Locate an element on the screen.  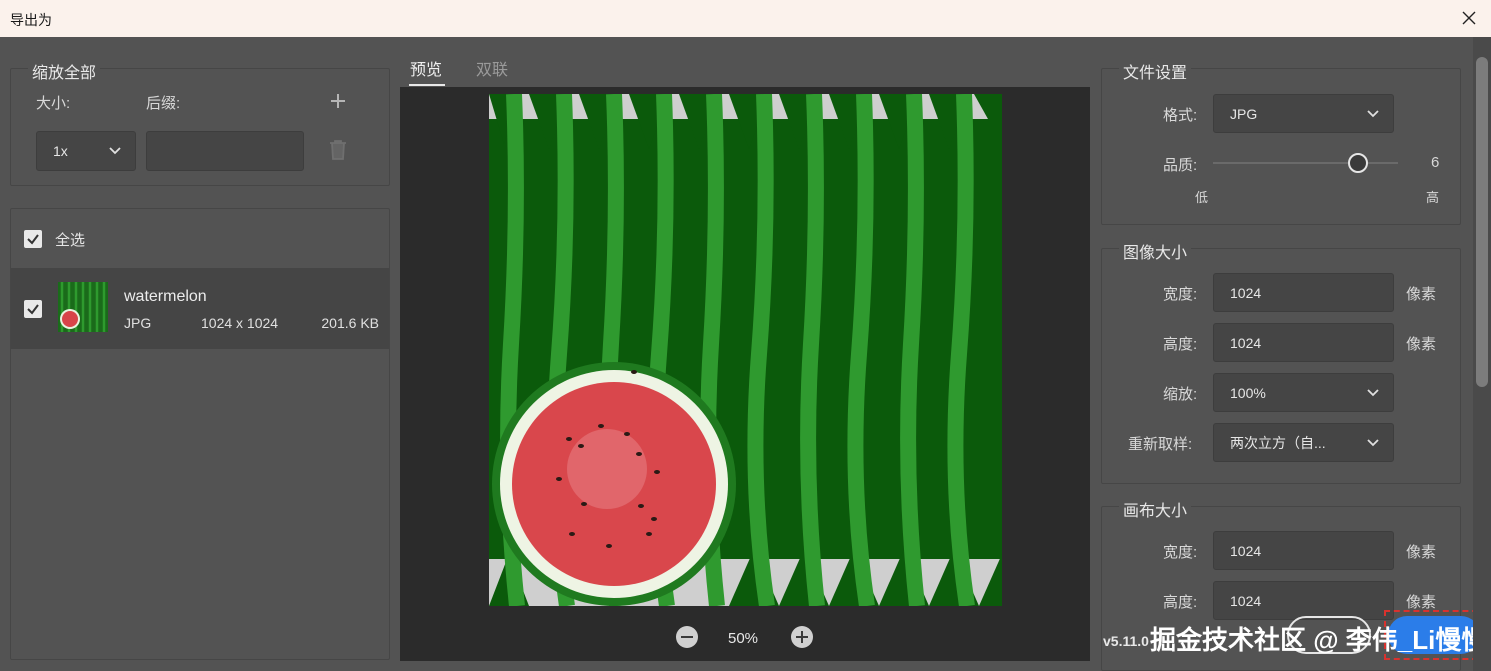
asset-size: 201.6 KB is located at coordinates (350, 323).